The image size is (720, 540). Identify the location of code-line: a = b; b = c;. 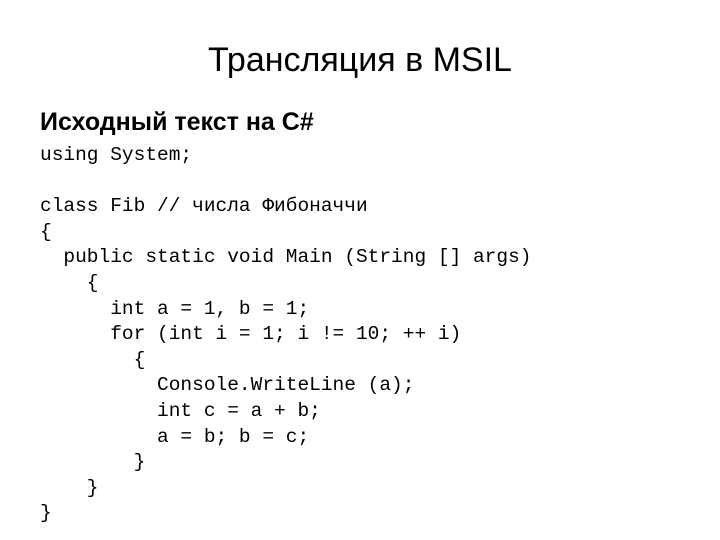
(175, 436).